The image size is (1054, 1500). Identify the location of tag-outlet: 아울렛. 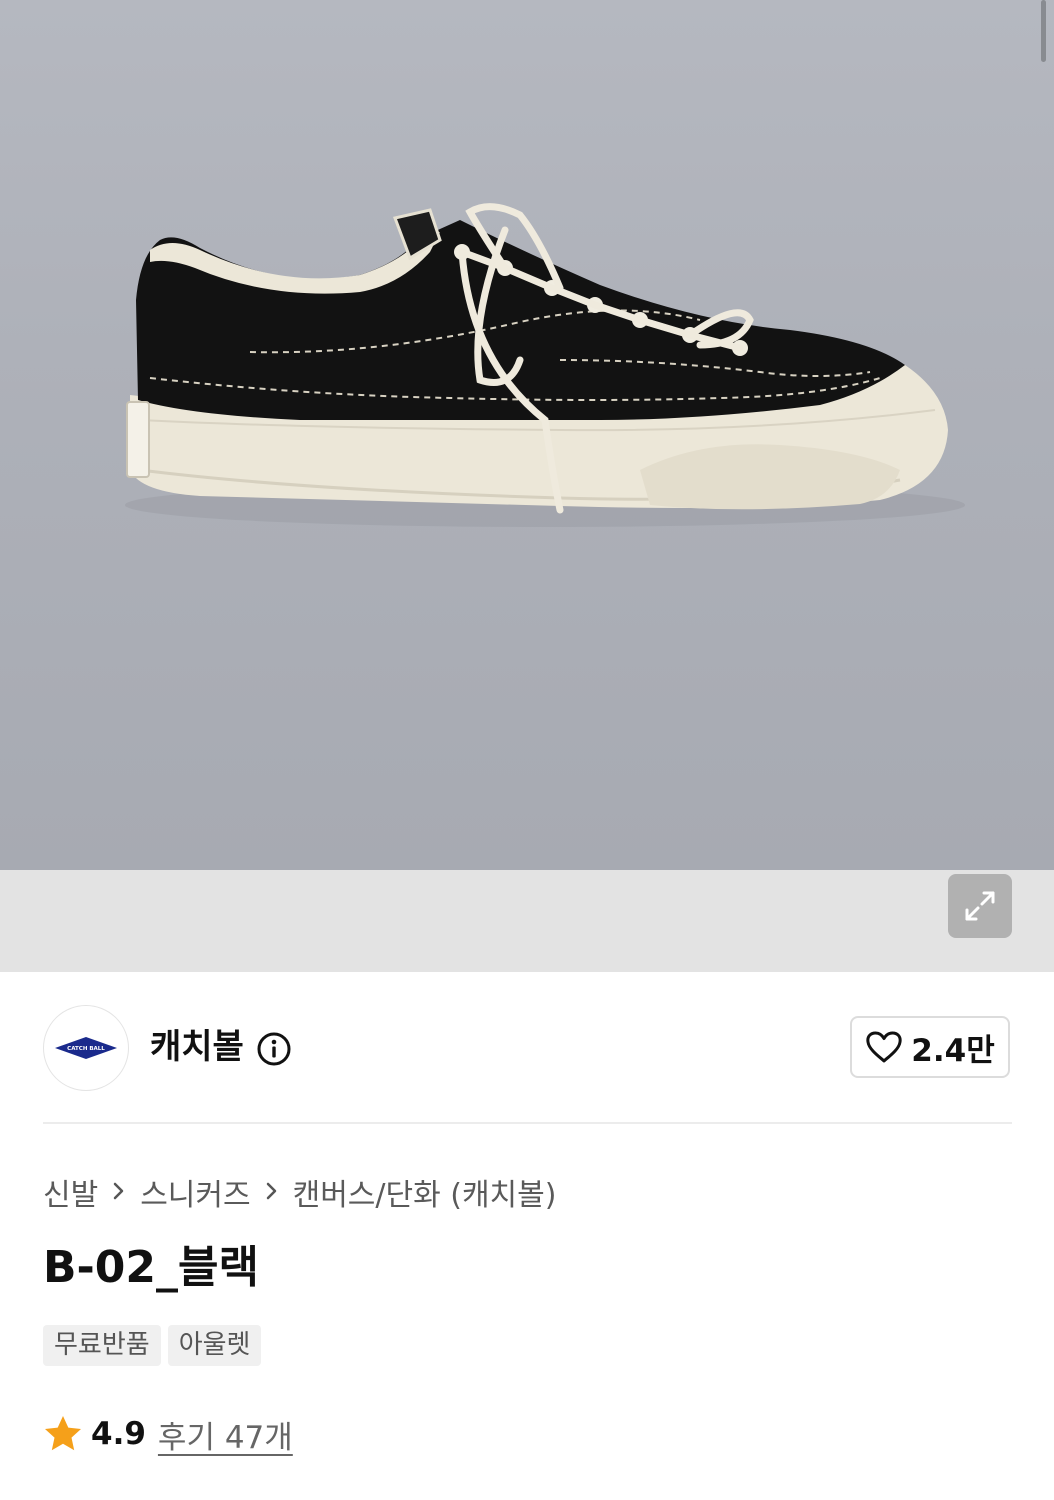
(214, 1345).